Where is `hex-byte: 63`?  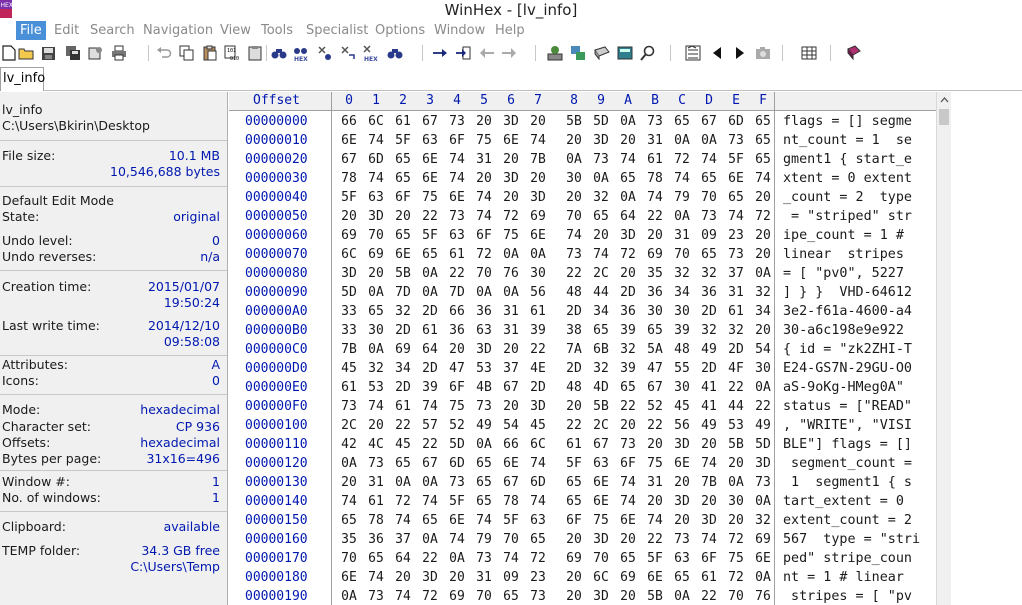
hex-byte: 63 is located at coordinates (376, 197).